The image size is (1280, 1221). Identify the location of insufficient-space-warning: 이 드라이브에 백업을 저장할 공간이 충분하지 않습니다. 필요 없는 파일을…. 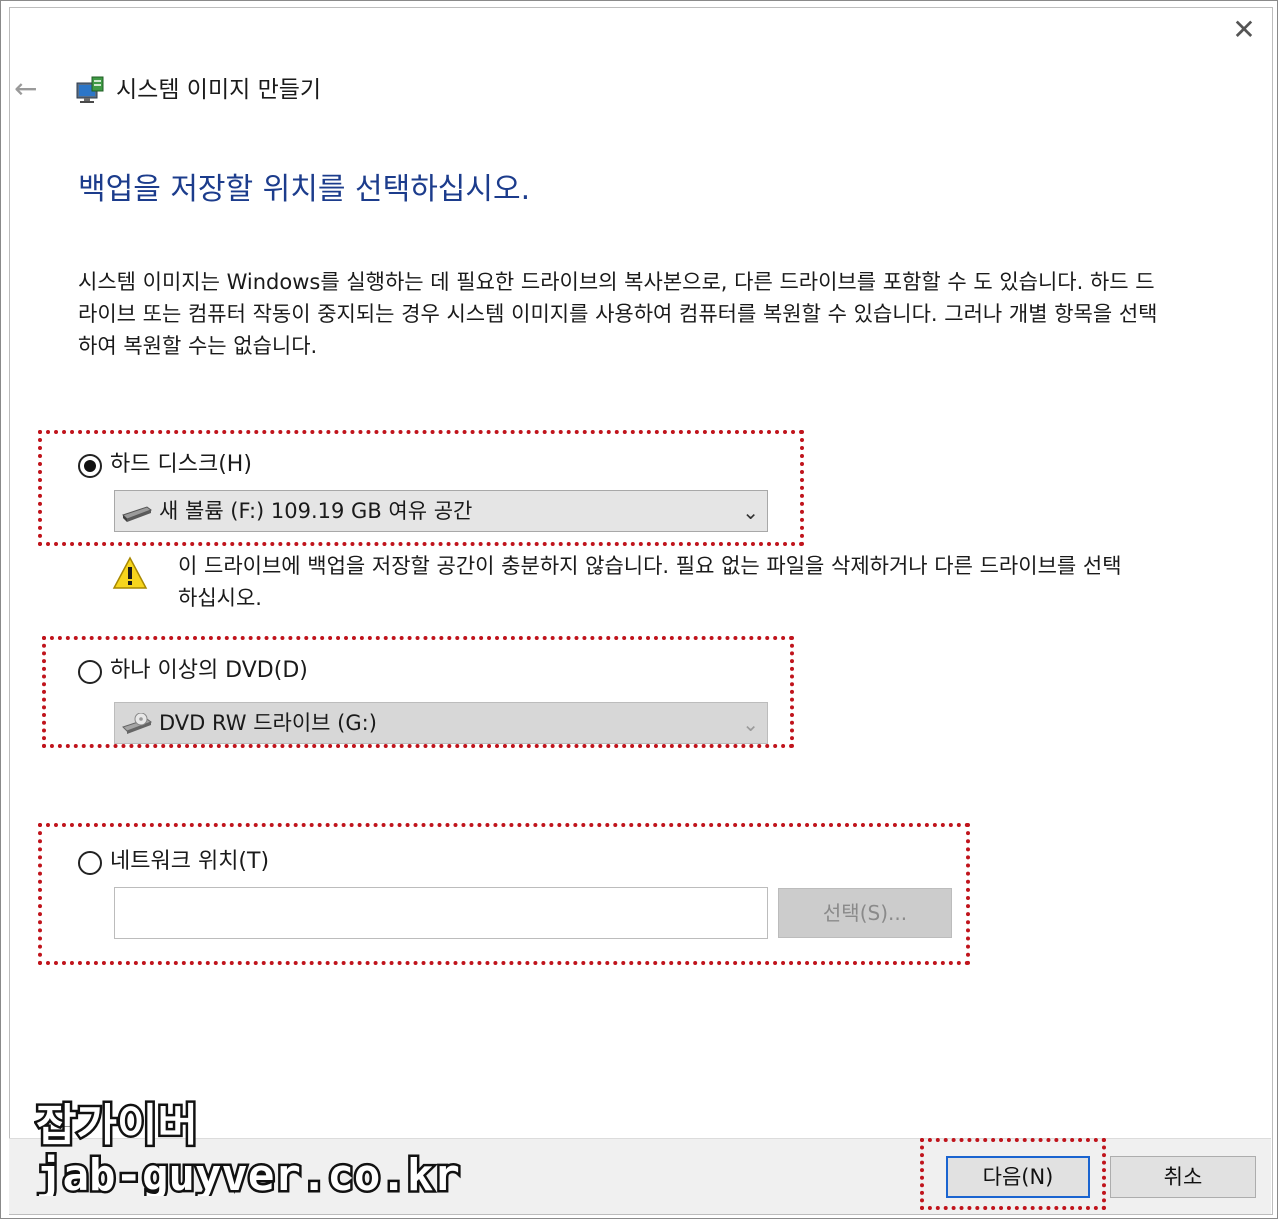
(650, 582).